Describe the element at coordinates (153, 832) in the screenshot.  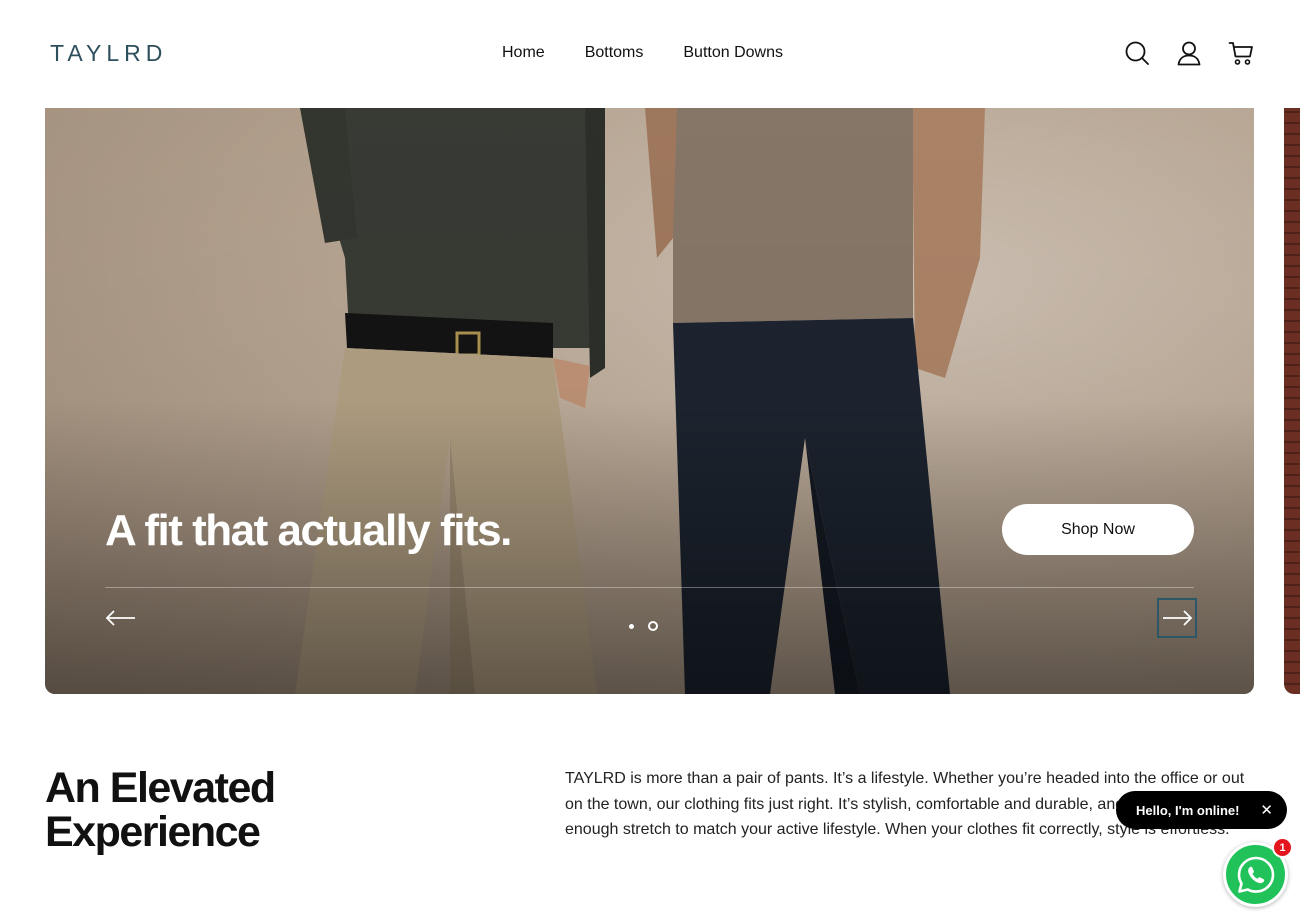
I see `section-title-line-2: Experience` at that location.